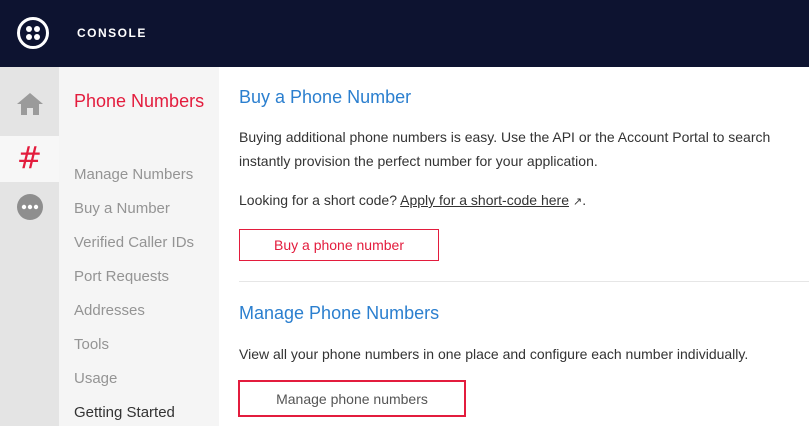 The image size is (809, 426). What do you see at coordinates (584, 200) in the screenshot?
I see `short-code-suffix: .` at bounding box center [584, 200].